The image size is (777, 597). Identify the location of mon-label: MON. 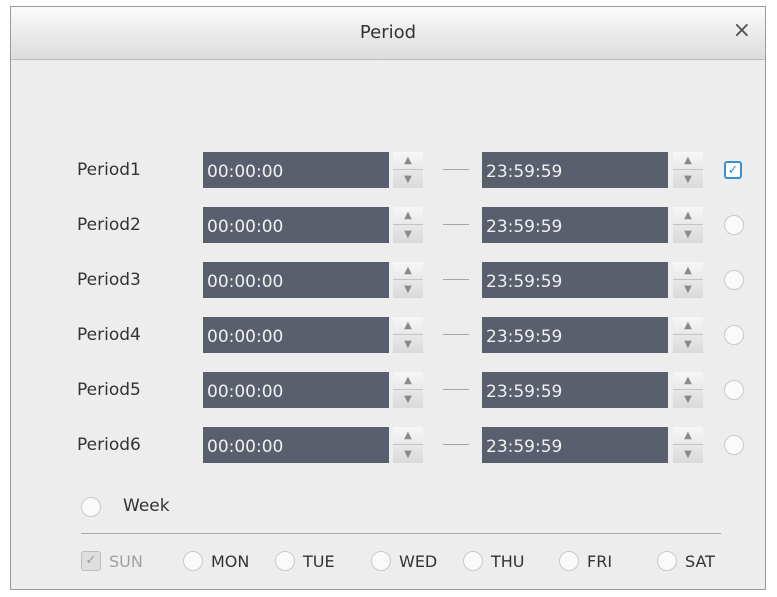
(230, 561).